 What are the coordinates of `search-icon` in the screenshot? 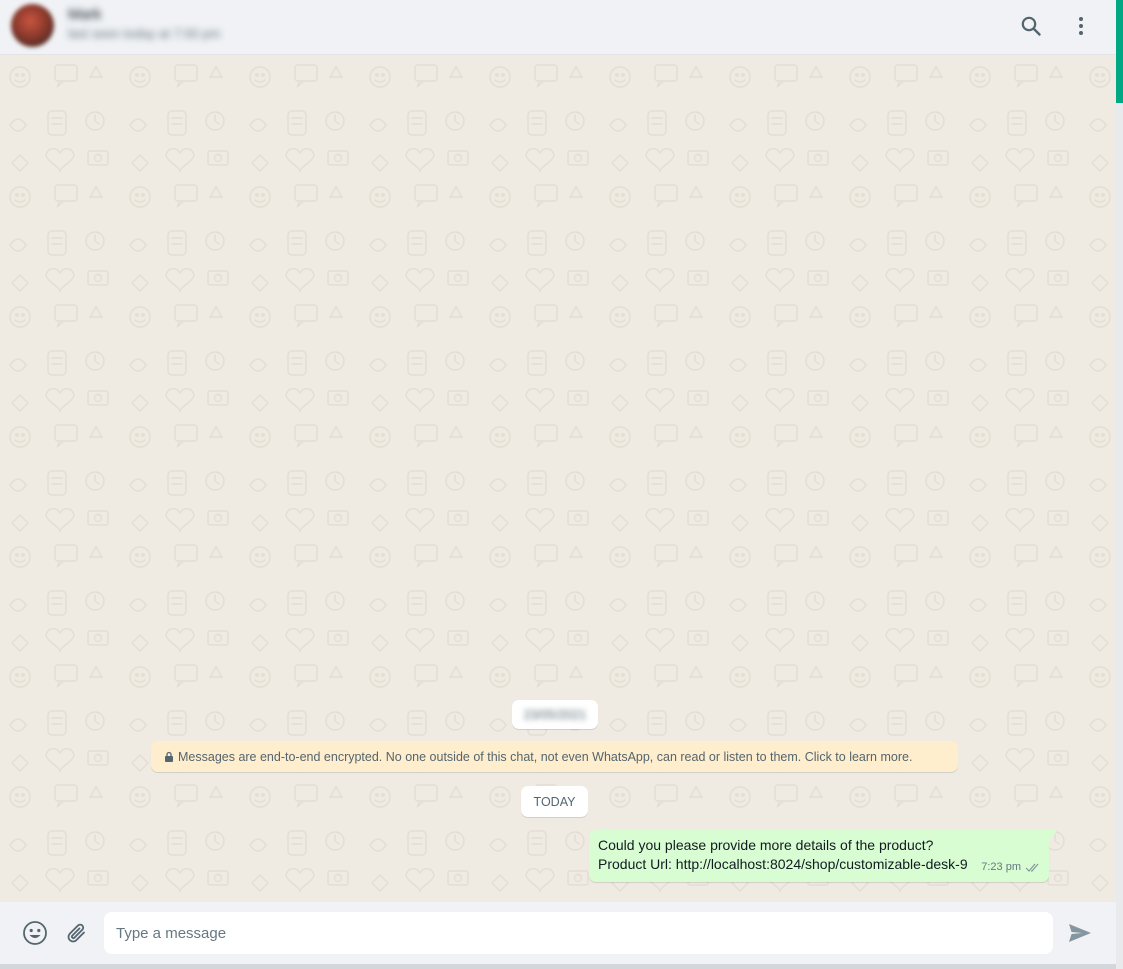 It's located at (1031, 26).